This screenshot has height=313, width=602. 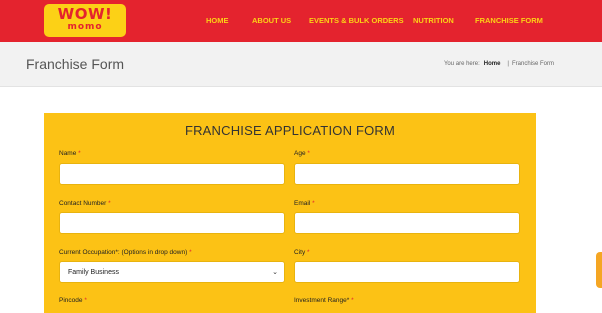 I want to click on occupation-select: Family Business ⌄, so click(x=172, y=272).